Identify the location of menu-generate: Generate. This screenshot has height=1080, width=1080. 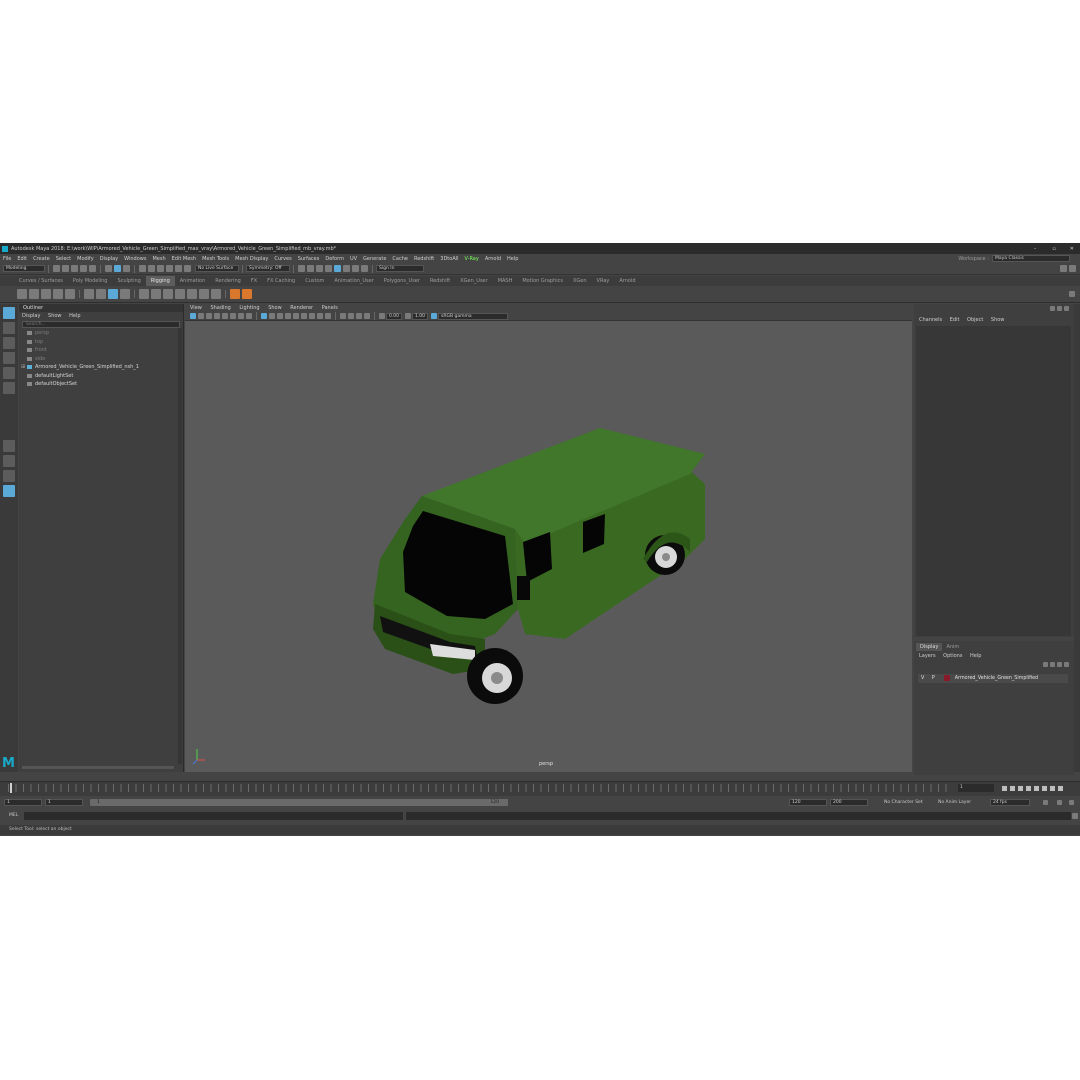
(374, 259).